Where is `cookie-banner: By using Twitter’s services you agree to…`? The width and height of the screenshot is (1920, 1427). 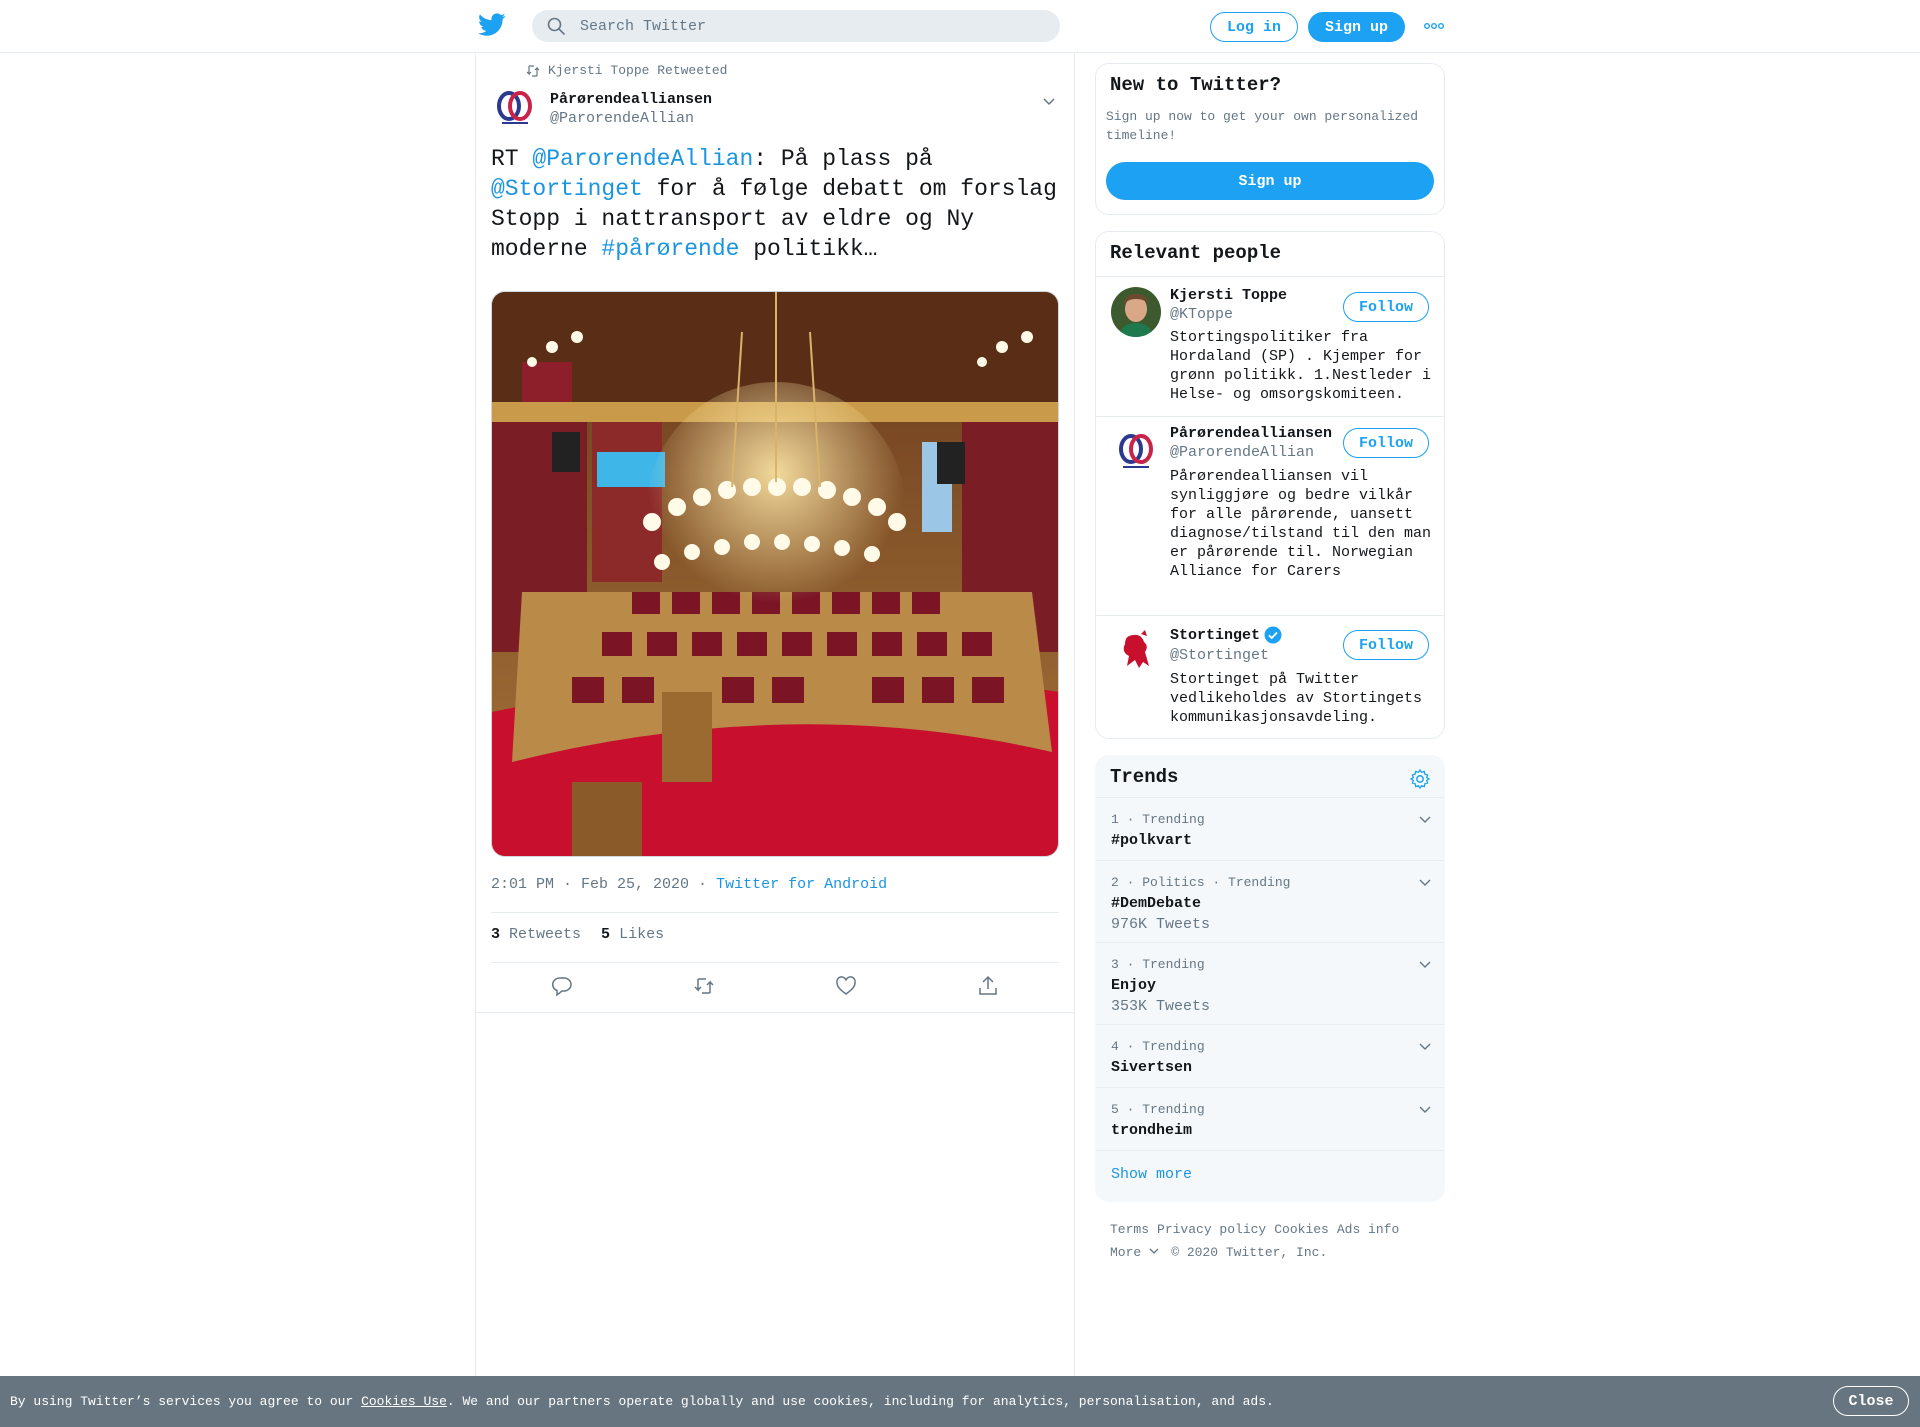
cookie-banner: By using Twitter’s services you agree to… is located at coordinates (960, 1401).